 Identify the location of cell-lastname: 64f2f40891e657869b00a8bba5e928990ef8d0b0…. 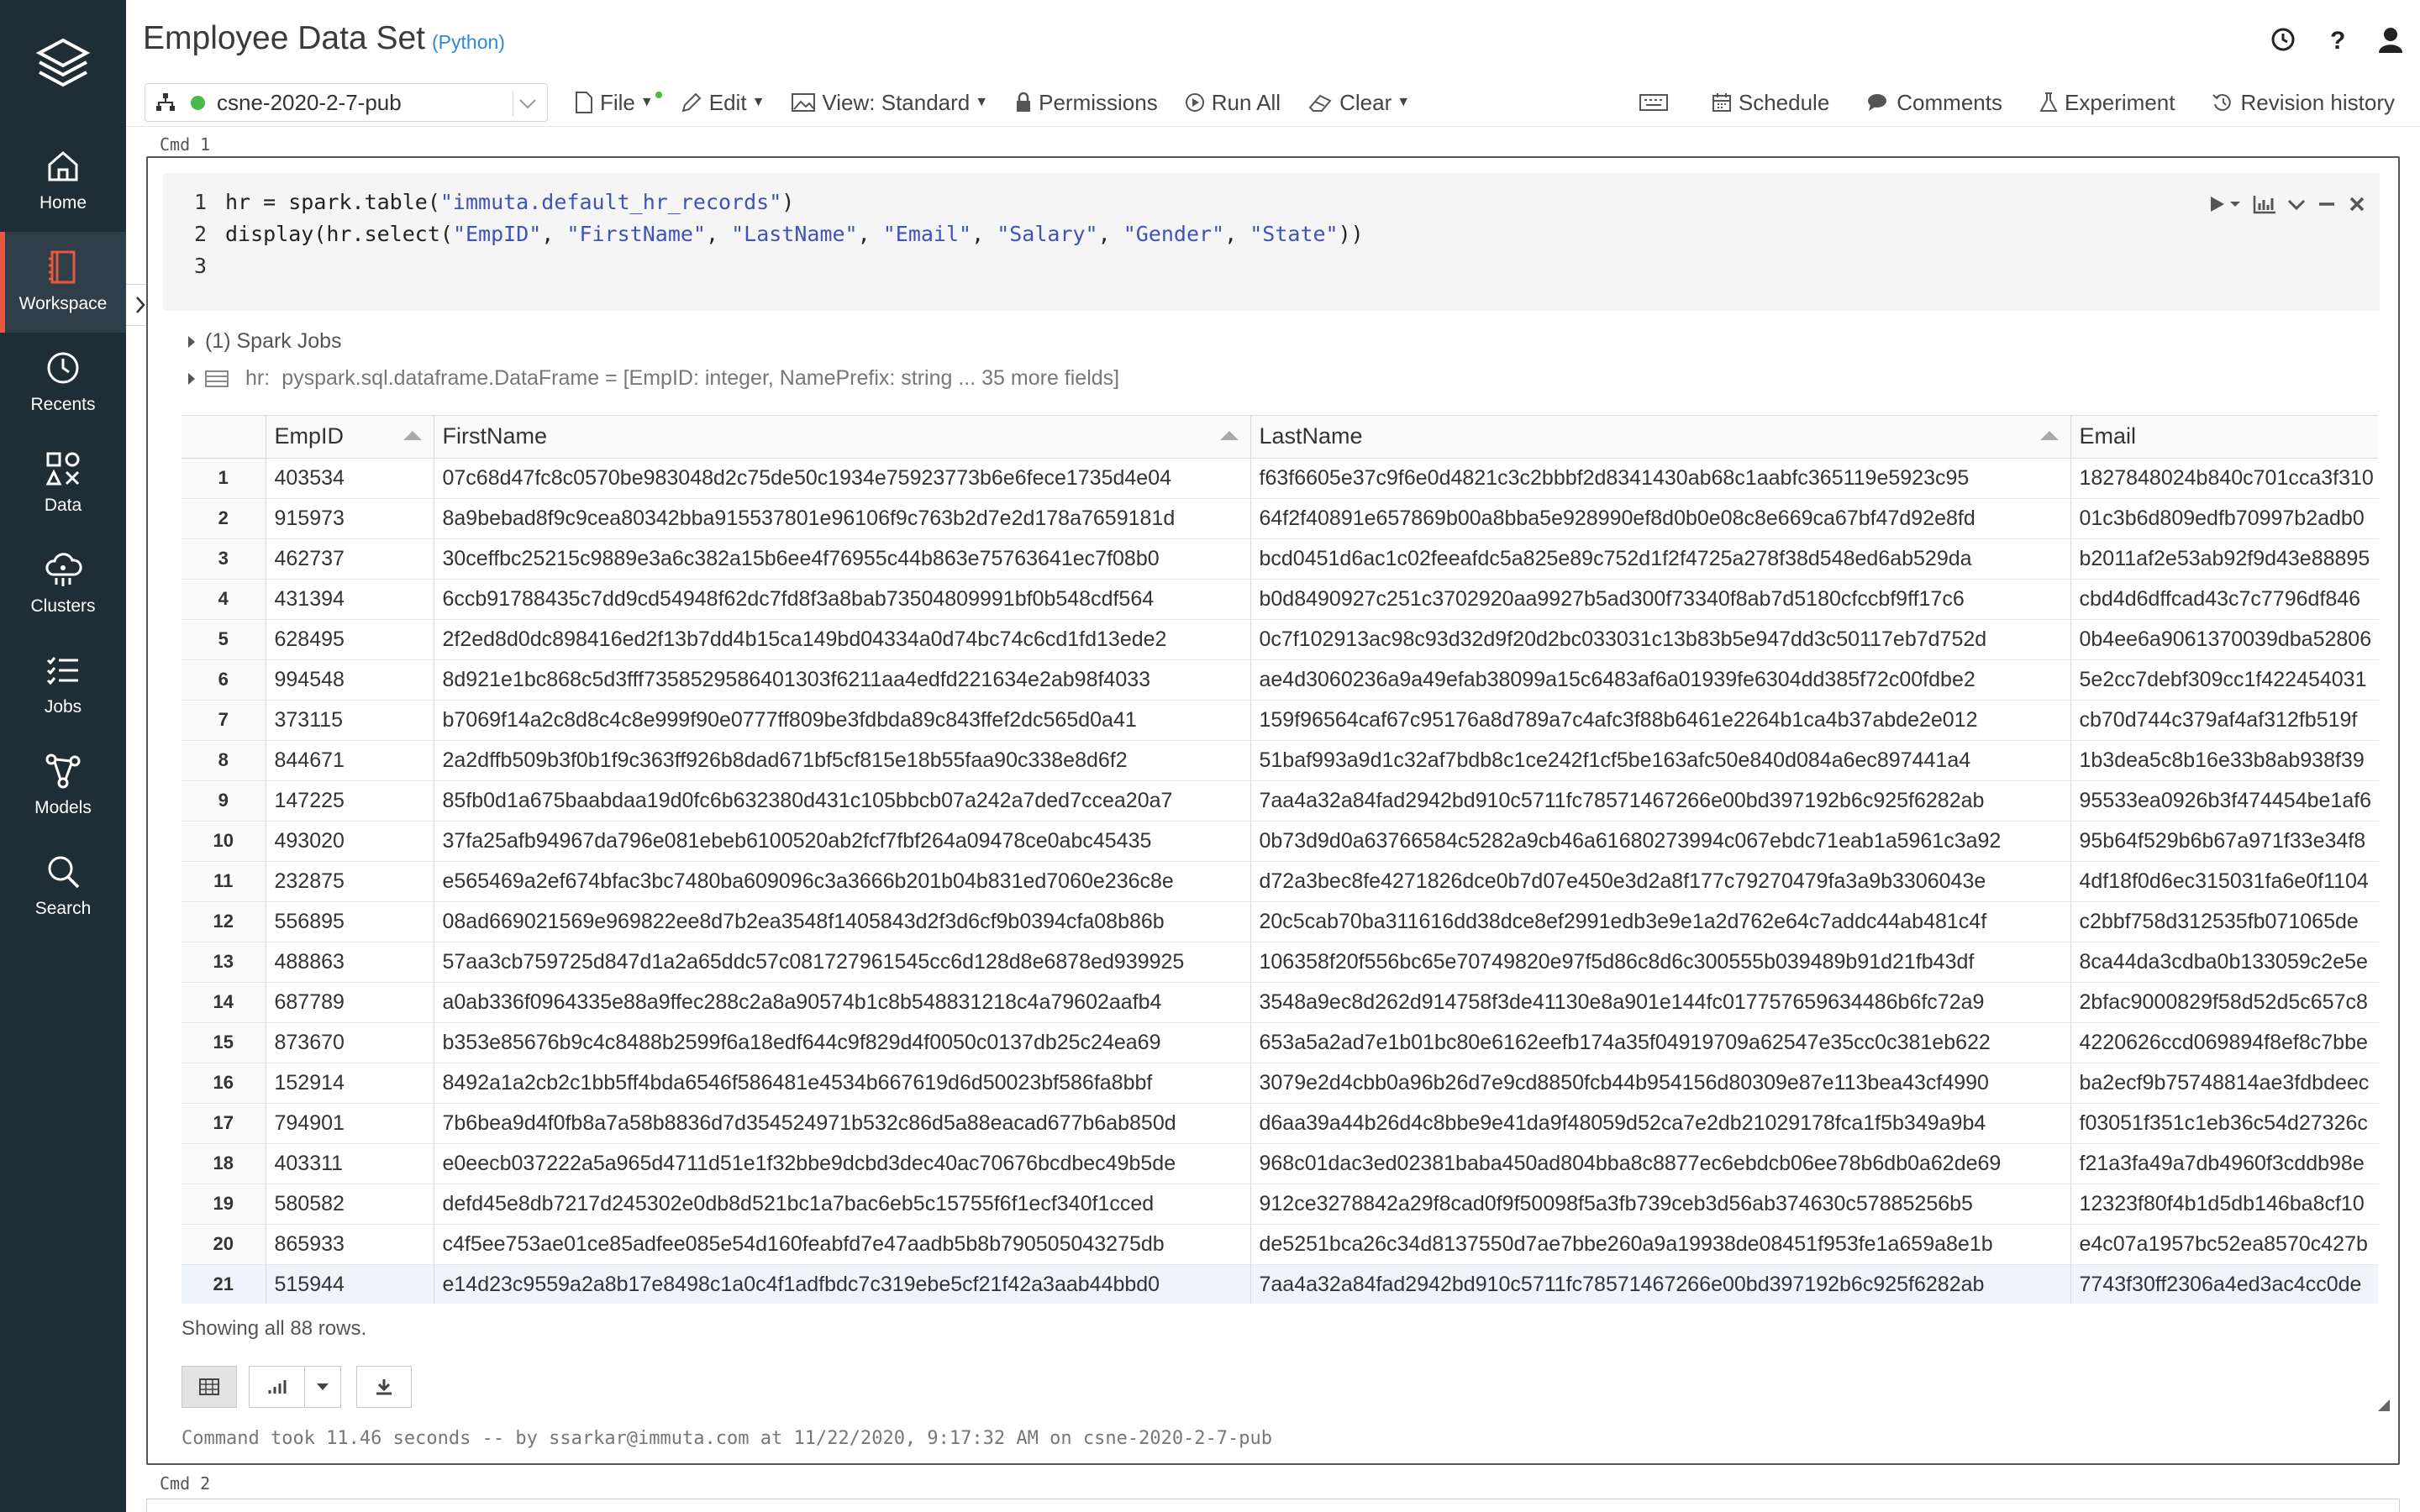
(1660, 518).